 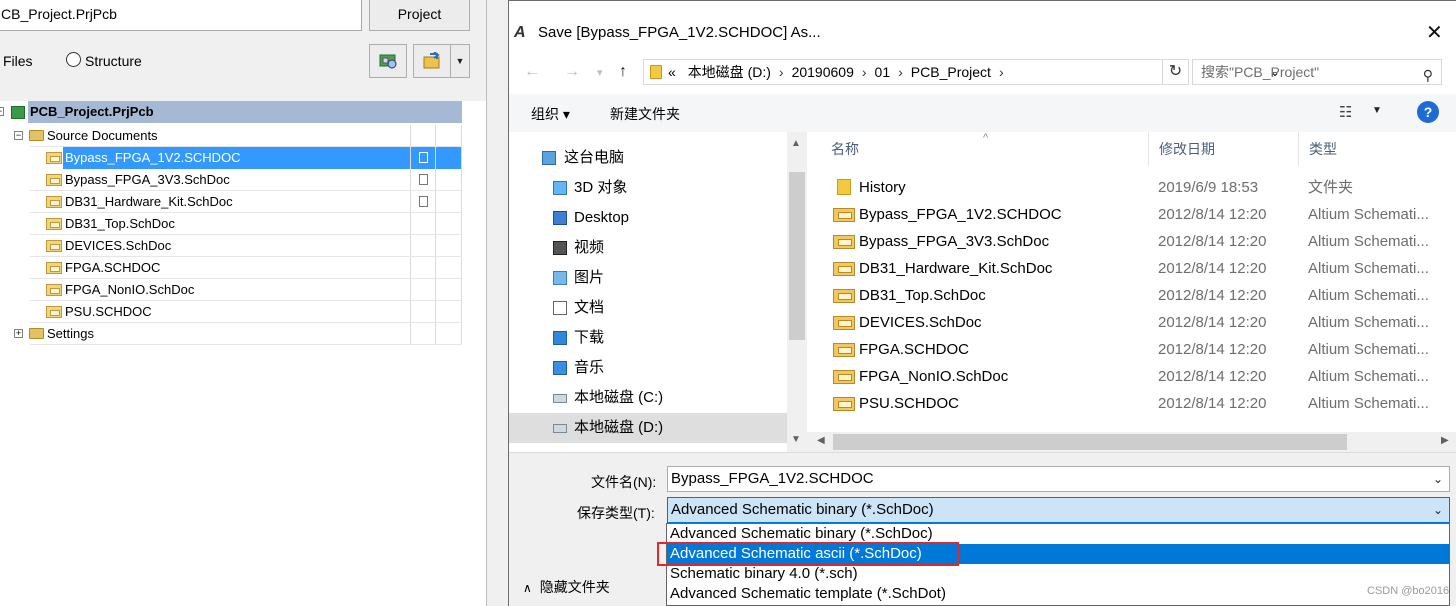 What do you see at coordinates (648, 308) in the screenshot?
I see `nav-documents: 文档` at bounding box center [648, 308].